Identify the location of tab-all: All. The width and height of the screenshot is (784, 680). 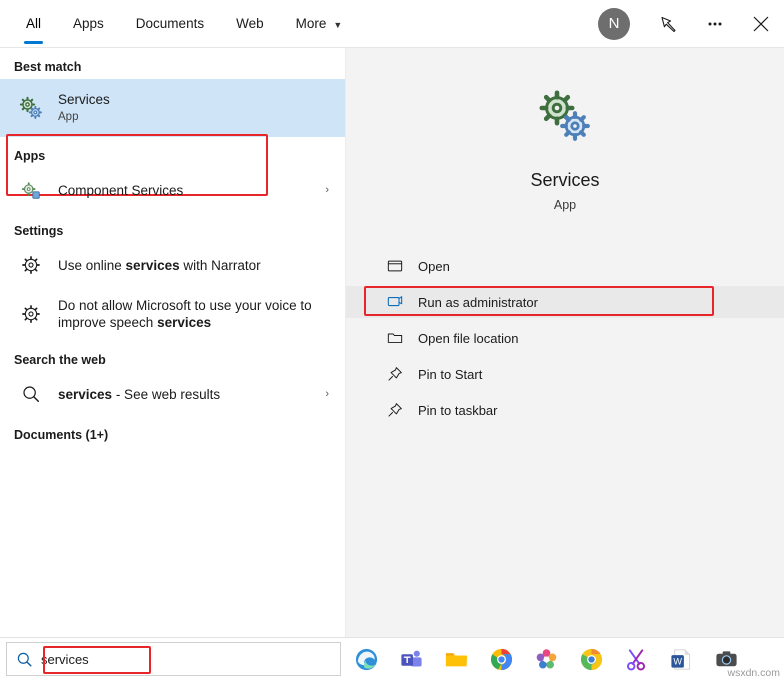
(33, 24).